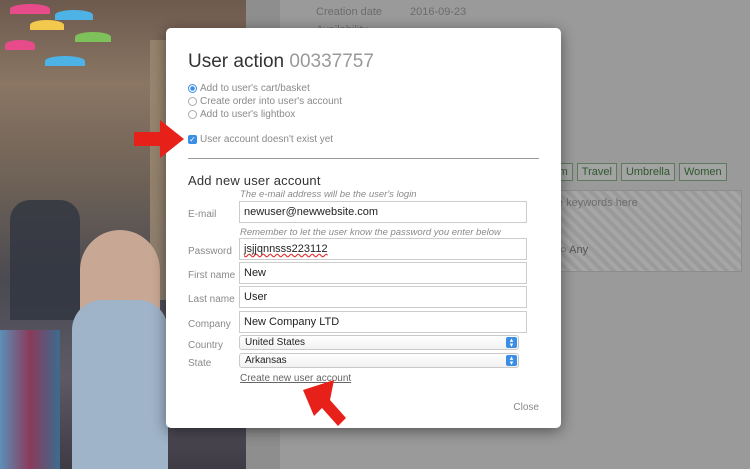  I want to click on password-label: Password, so click(210, 251).